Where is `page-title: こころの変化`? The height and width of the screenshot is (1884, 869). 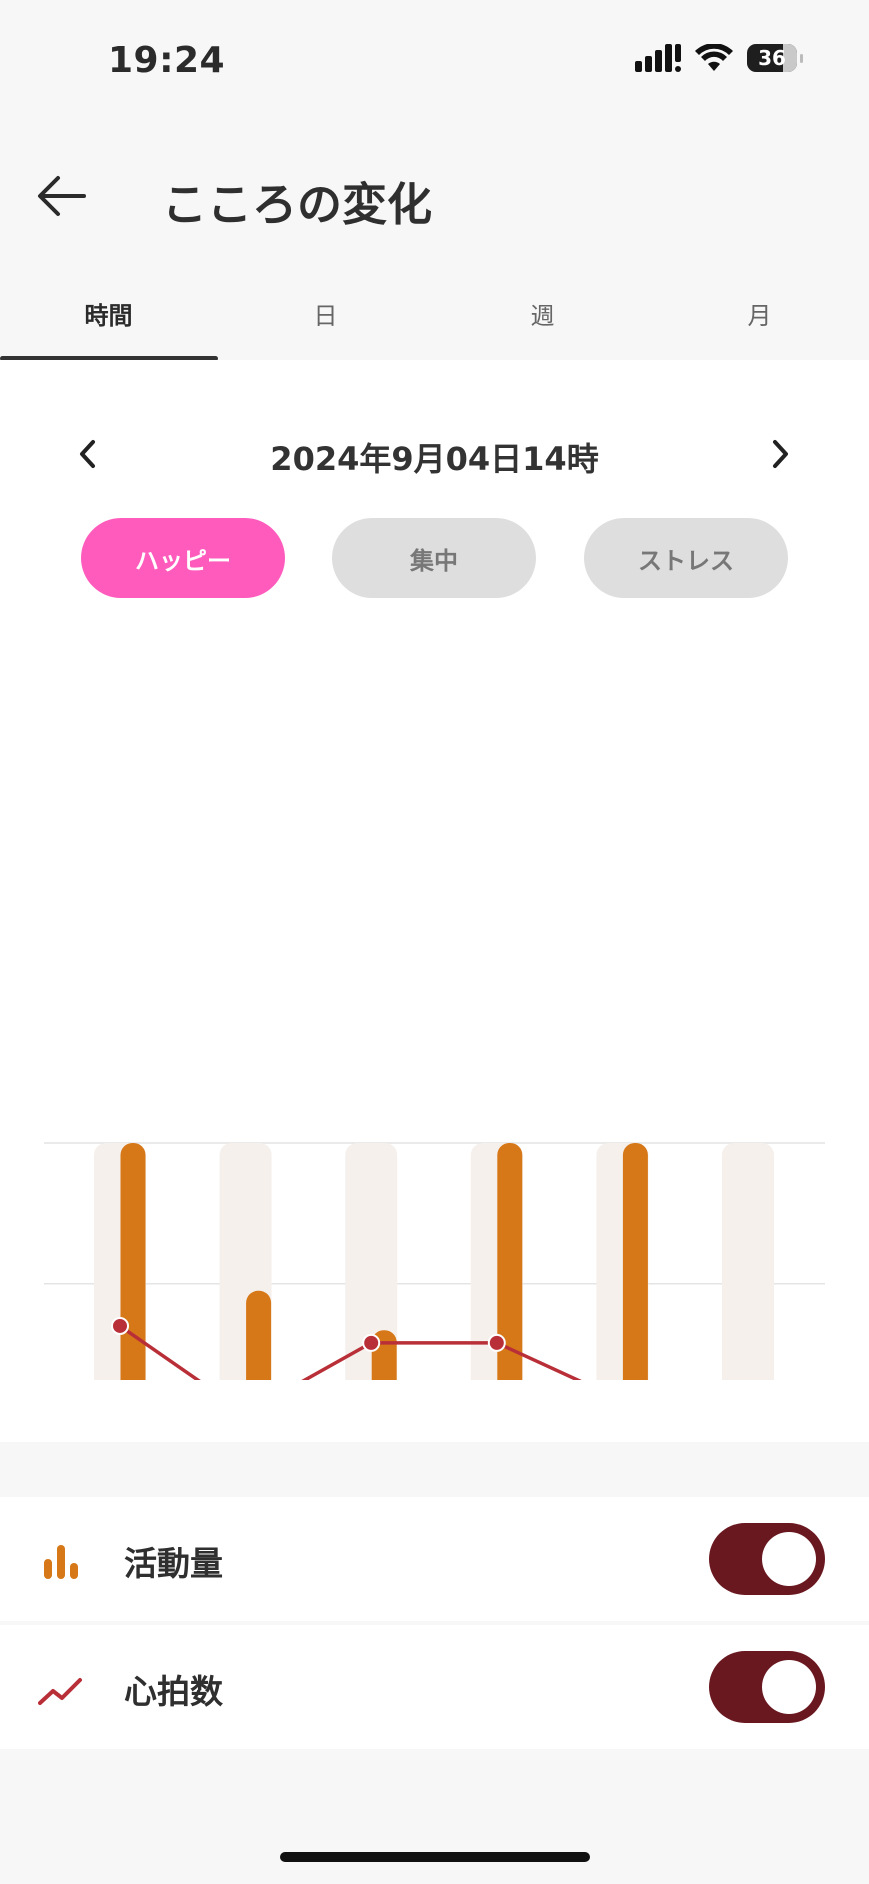 page-title: こころの変化 is located at coordinates (297, 204).